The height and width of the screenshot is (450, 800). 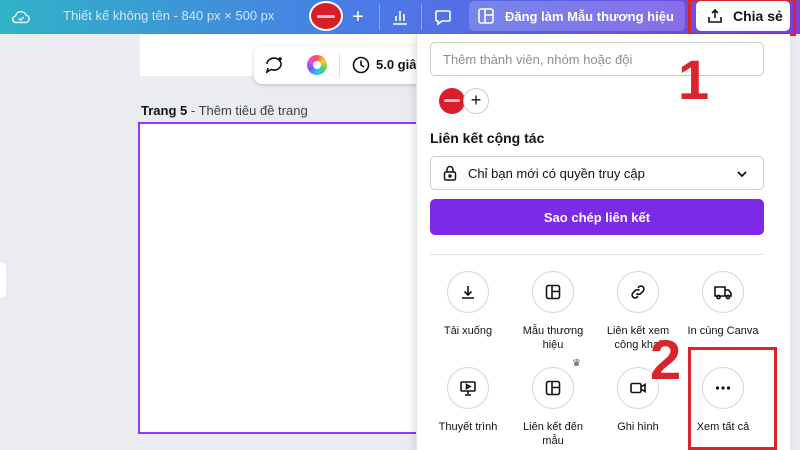 What do you see at coordinates (164, 110) in the screenshot?
I see `page-number: Trang 5` at bounding box center [164, 110].